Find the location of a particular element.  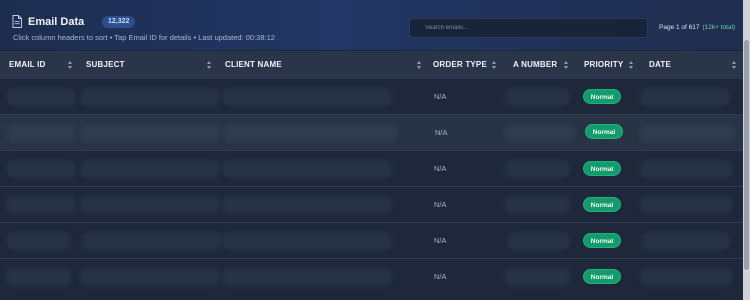

search-input is located at coordinates (528, 28).